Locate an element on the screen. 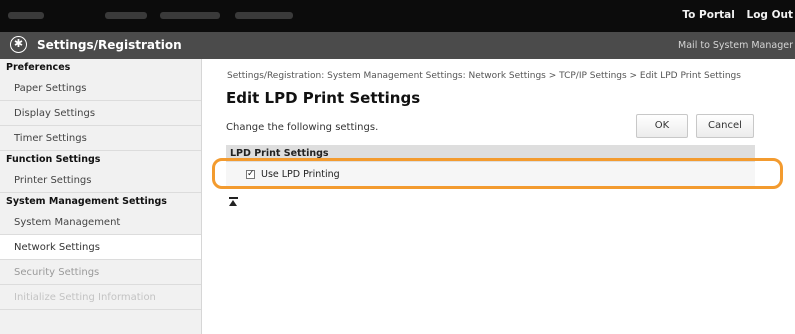 The width and height of the screenshot is (795, 334). top-links: To Portal Log Out is located at coordinates (733, 15).